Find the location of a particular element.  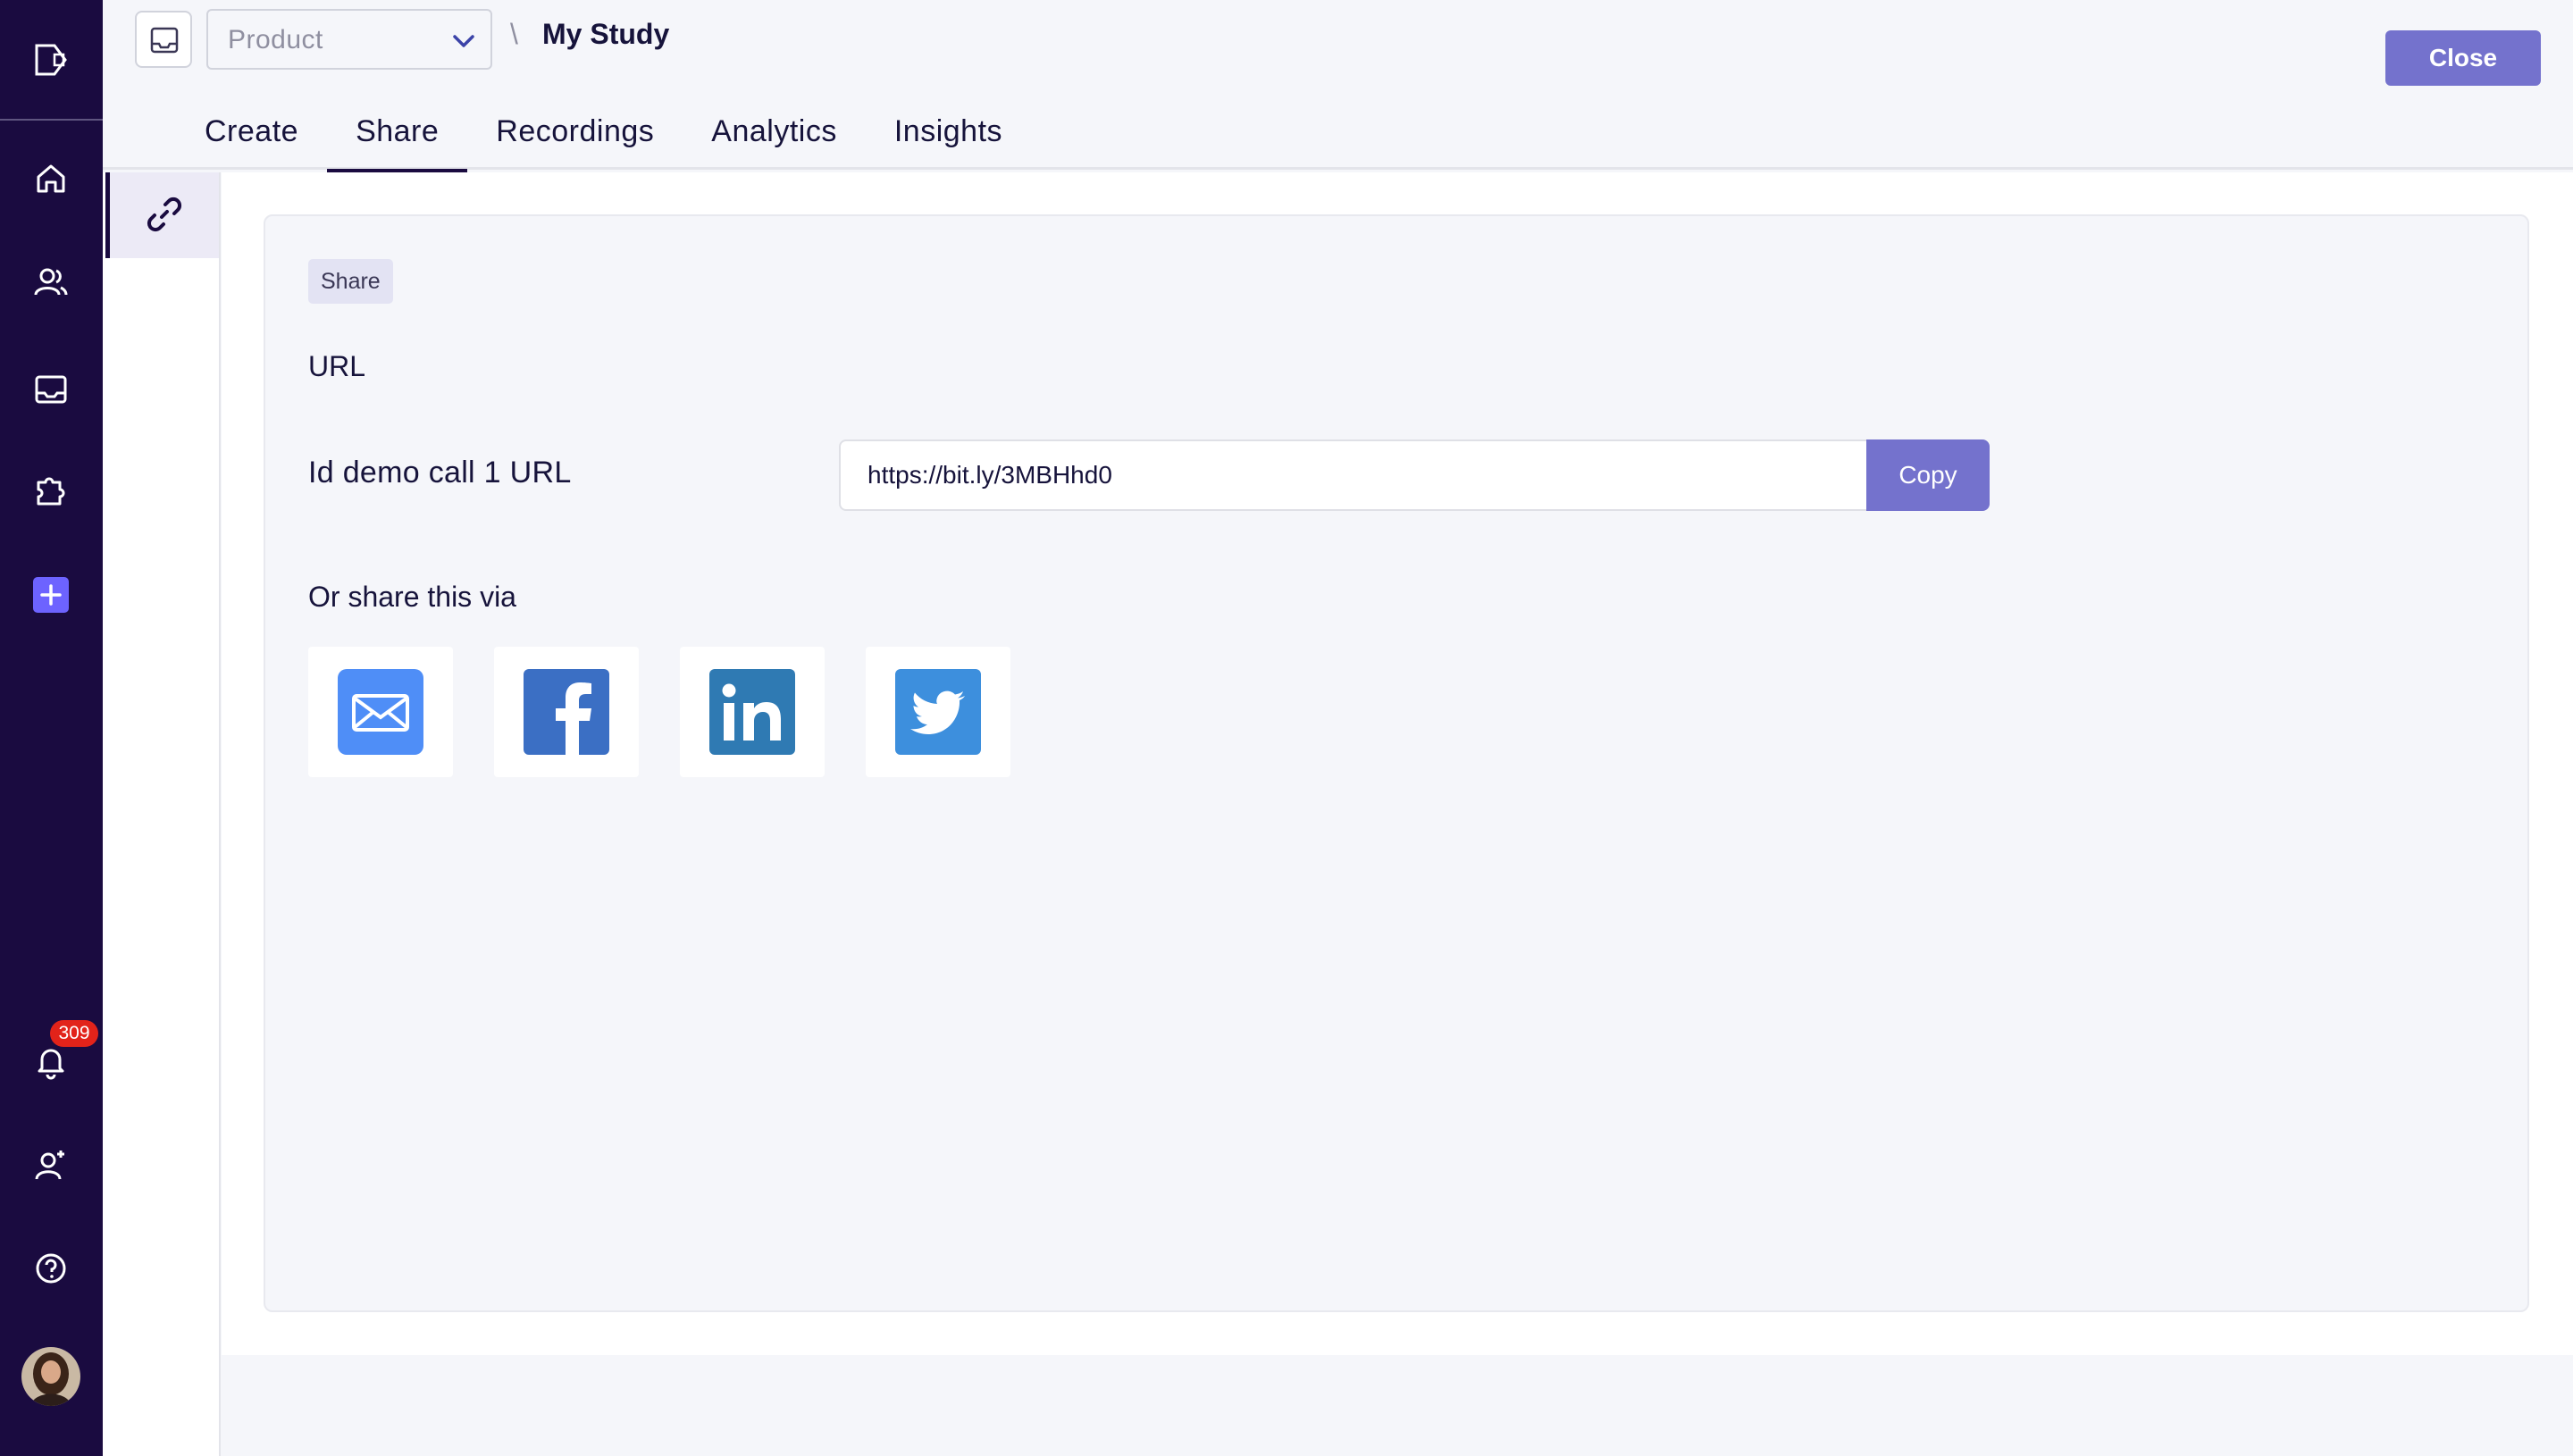

share-subnav is located at coordinates (162, 814).